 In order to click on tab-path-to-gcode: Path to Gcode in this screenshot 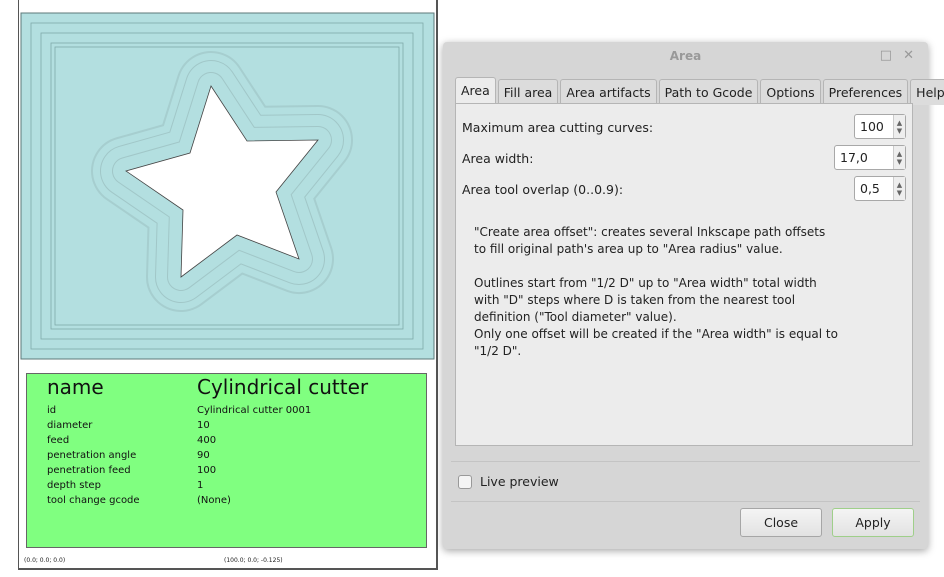, I will do `click(708, 92)`.